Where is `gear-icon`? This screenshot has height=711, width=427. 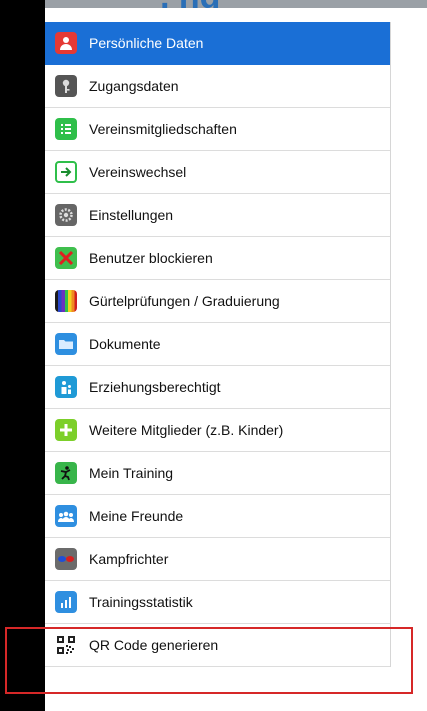
gear-icon is located at coordinates (66, 215).